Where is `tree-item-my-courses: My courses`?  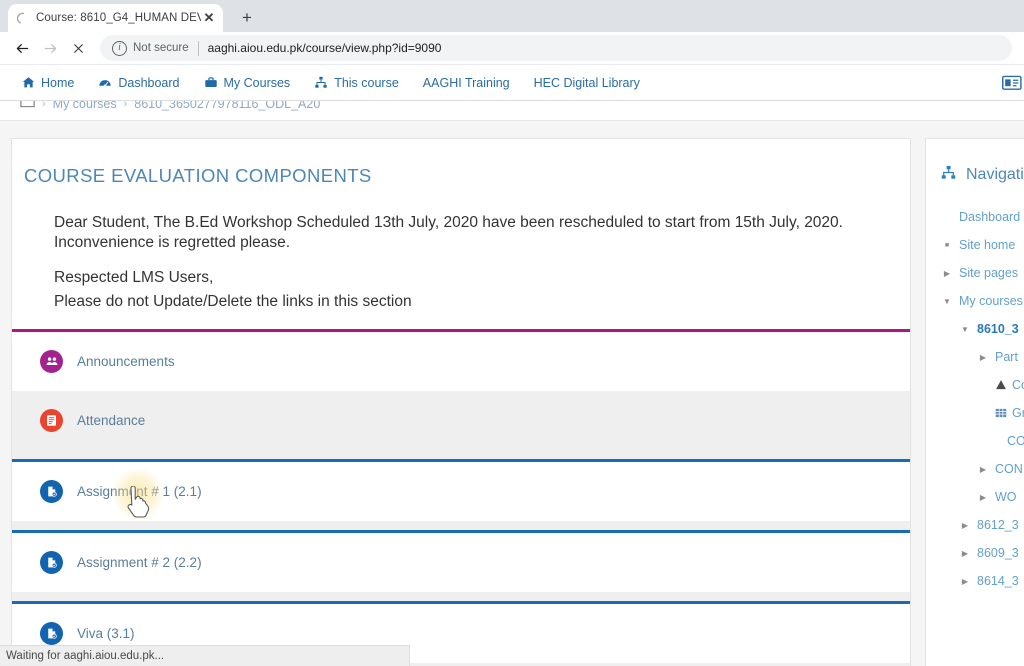 tree-item-my-courses: My courses is located at coordinates (980, 301).